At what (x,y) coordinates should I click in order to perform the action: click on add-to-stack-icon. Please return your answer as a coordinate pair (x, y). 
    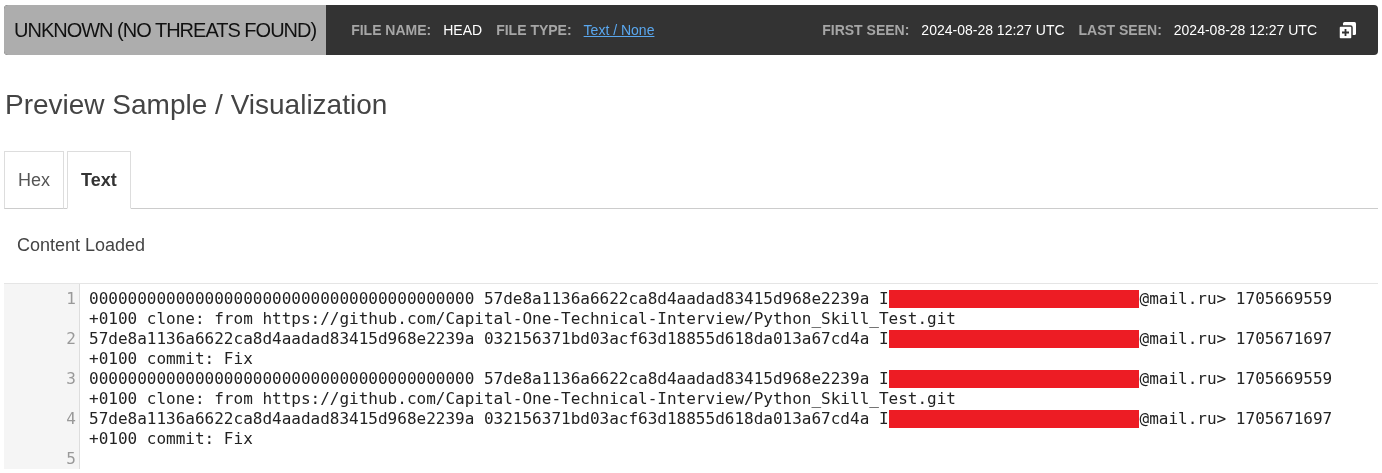
    Looking at the image, I should click on (1347, 30).